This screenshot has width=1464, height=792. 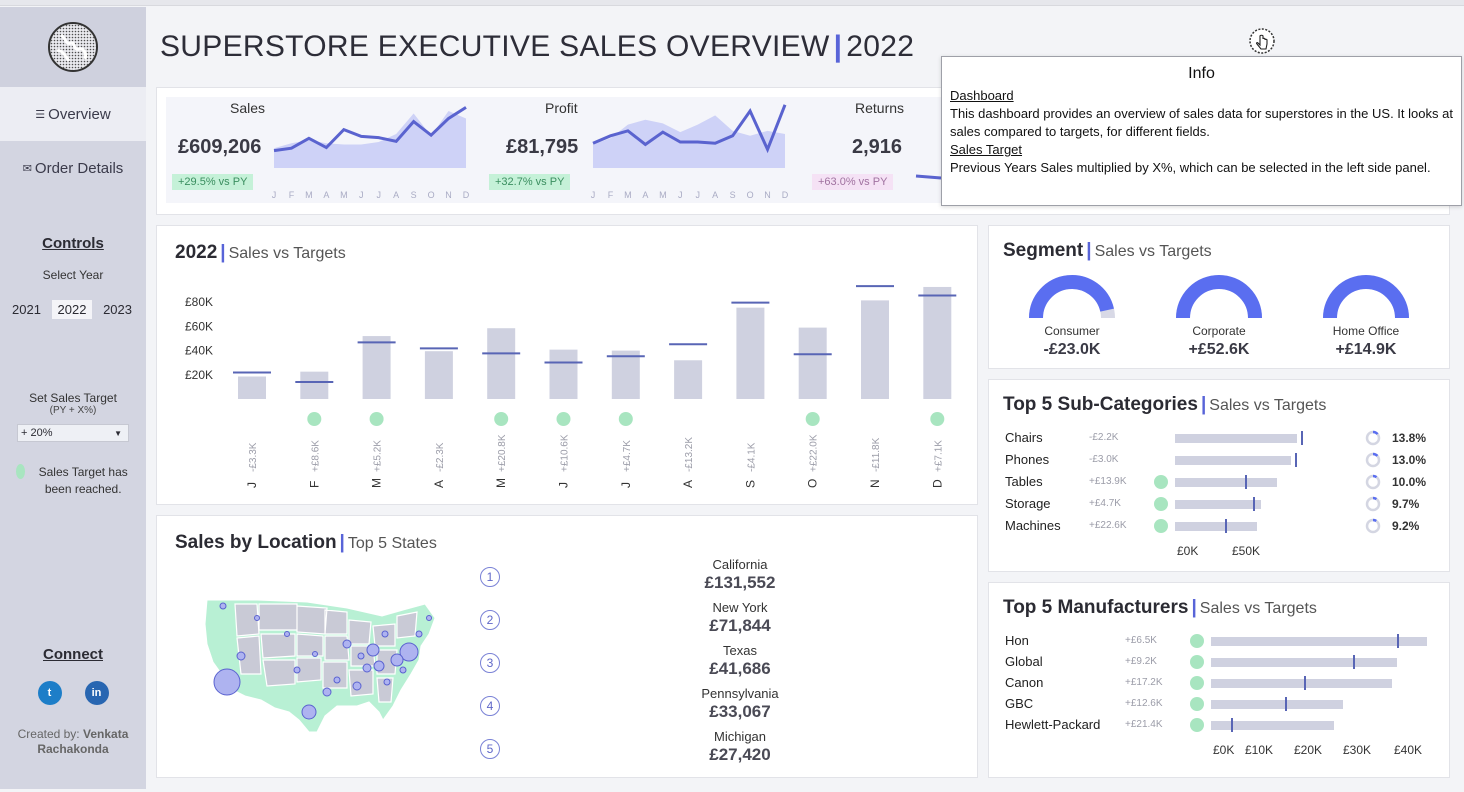 I want to click on state-name: California, so click(x=740, y=564).